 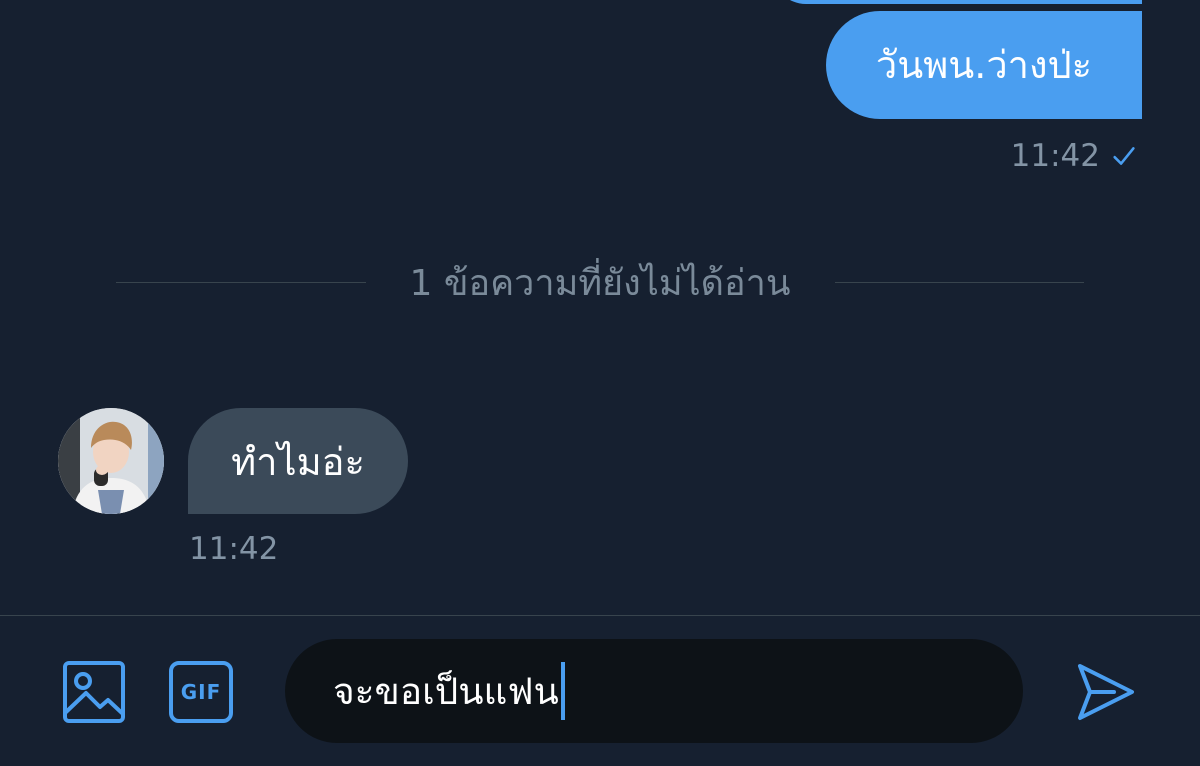 I want to click on avatar, so click(x=111, y=461).